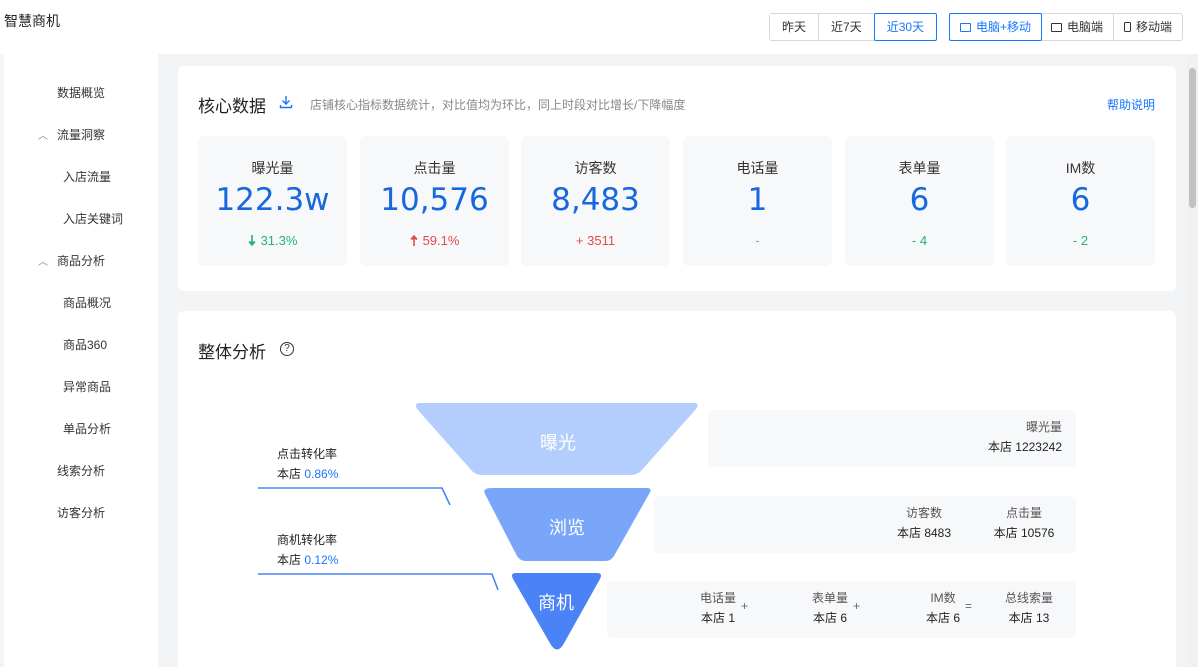 The image size is (1198, 667). What do you see at coordinates (87, 302) in the screenshot?
I see `sidebar-item-product-overview: 商品概况` at bounding box center [87, 302].